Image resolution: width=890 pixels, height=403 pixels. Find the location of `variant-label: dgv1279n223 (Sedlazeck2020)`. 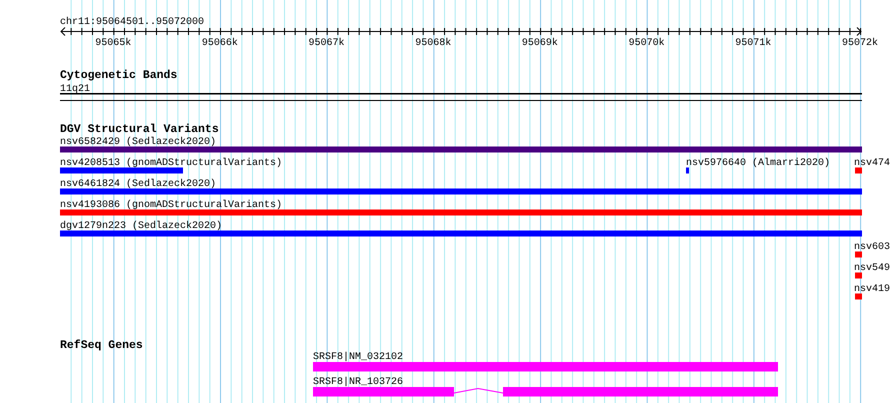

variant-label: dgv1279n223 (Sedlazeck2020) is located at coordinates (141, 226).